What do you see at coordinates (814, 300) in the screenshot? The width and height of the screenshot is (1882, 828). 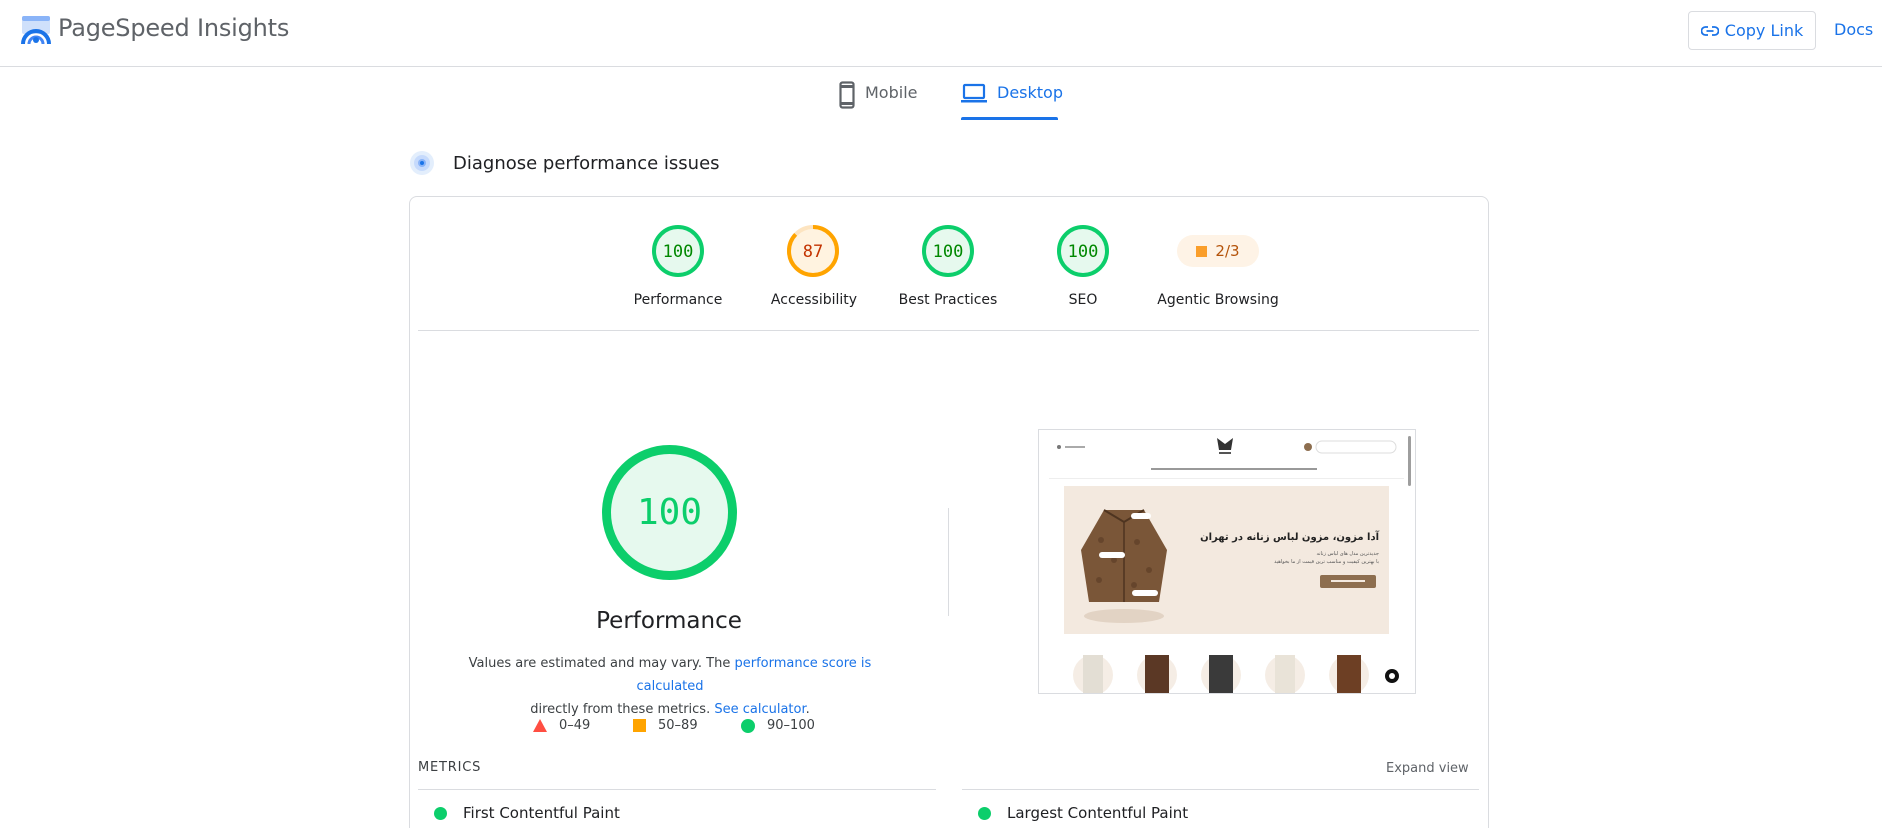 I see `gauge-label-accessibility: Accessibility` at bounding box center [814, 300].